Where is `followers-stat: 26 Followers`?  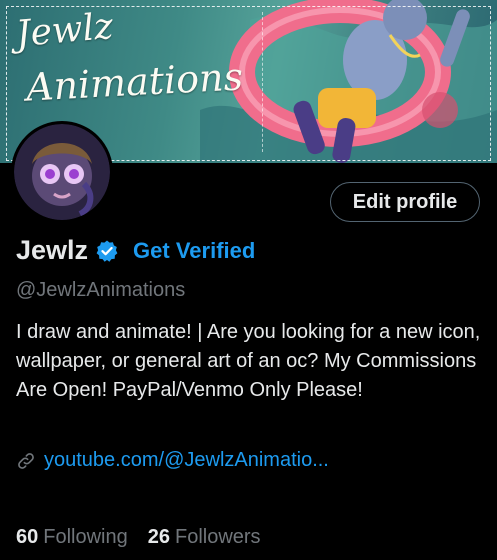
followers-stat: 26 Followers is located at coordinates (204, 537).